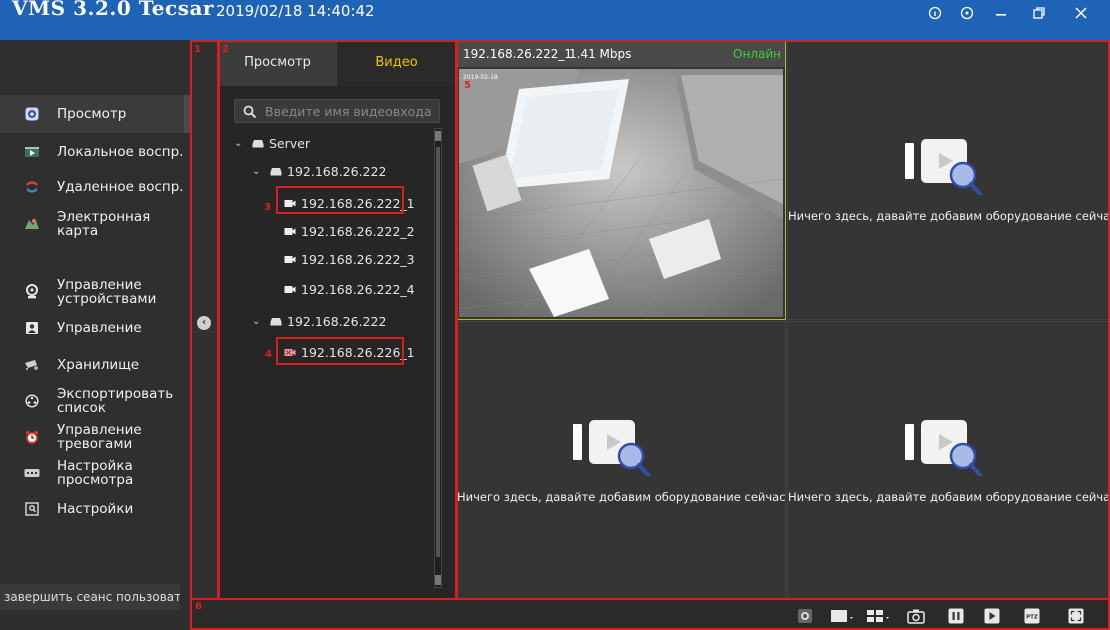 The image size is (1110, 630). I want to click on camera-name: 192.168.26.222_1, so click(518, 54).